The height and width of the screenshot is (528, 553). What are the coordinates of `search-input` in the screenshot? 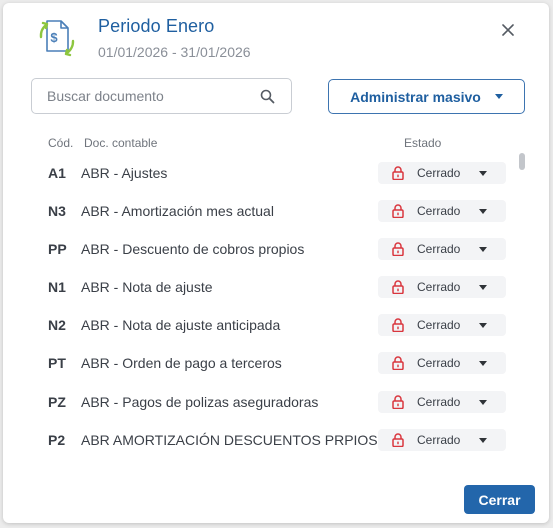 It's located at (147, 96).